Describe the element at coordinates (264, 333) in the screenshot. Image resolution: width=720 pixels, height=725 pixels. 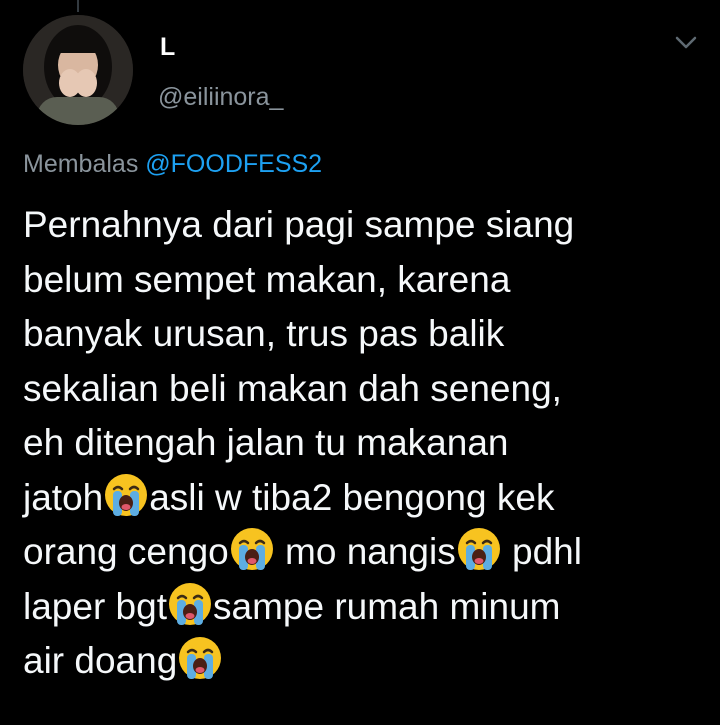
I see `tweet-text-segment: banyak urusan, trus pas balik` at that location.